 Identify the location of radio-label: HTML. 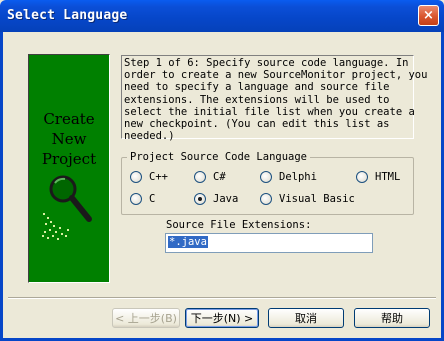
(388, 177).